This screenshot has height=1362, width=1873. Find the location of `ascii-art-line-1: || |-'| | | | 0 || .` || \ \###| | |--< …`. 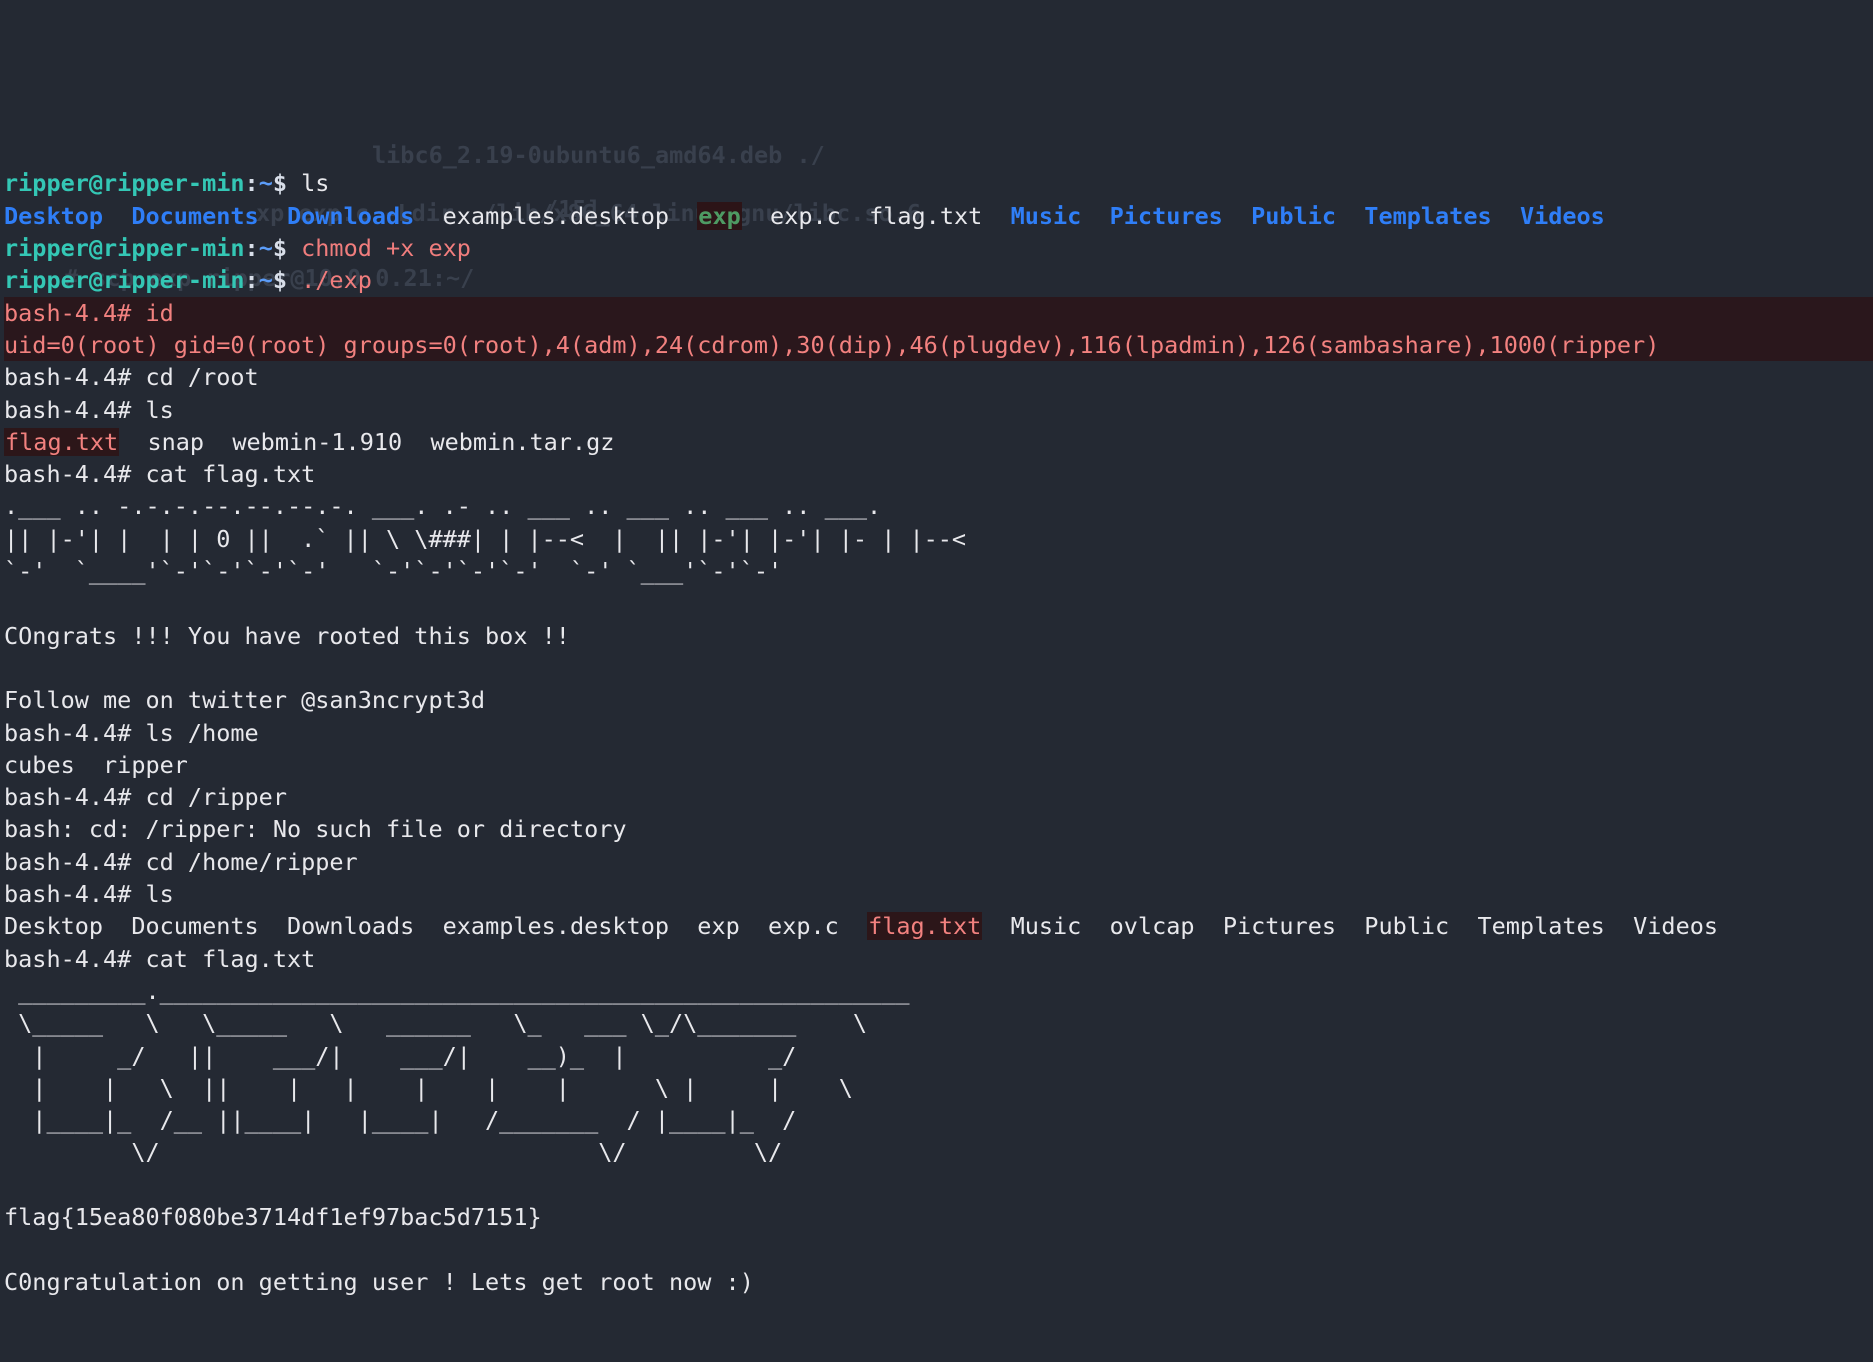

ascii-art-line-1: || |-'| | | | 0 || .` || \ \###| | |--< … is located at coordinates (485, 538).